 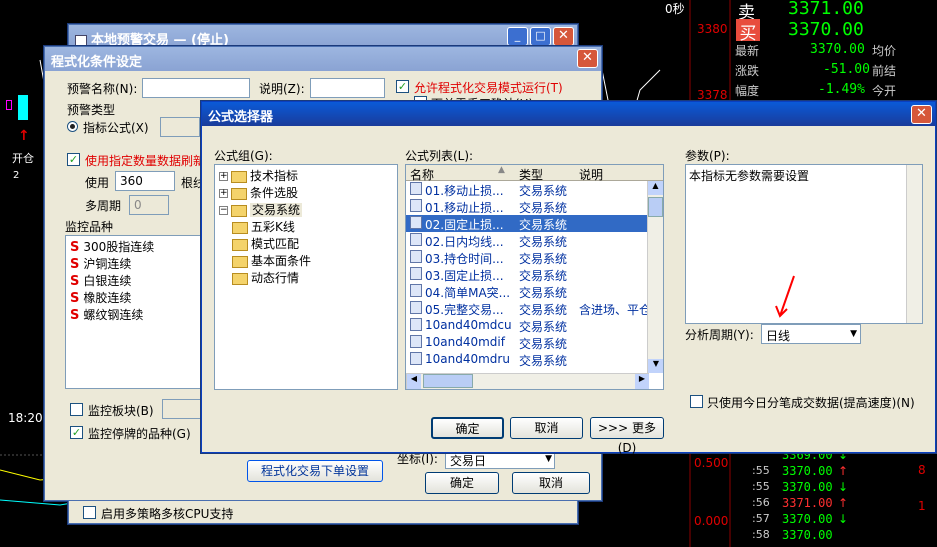 What do you see at coordinates (306, 260) in the screenshot?
I see `tree-item: 基本面条件` at bounding box center [306, 260].